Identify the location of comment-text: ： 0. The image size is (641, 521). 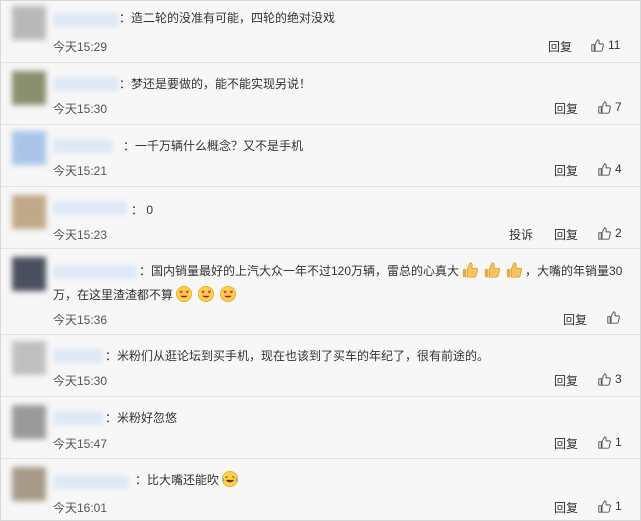
(142, 210).